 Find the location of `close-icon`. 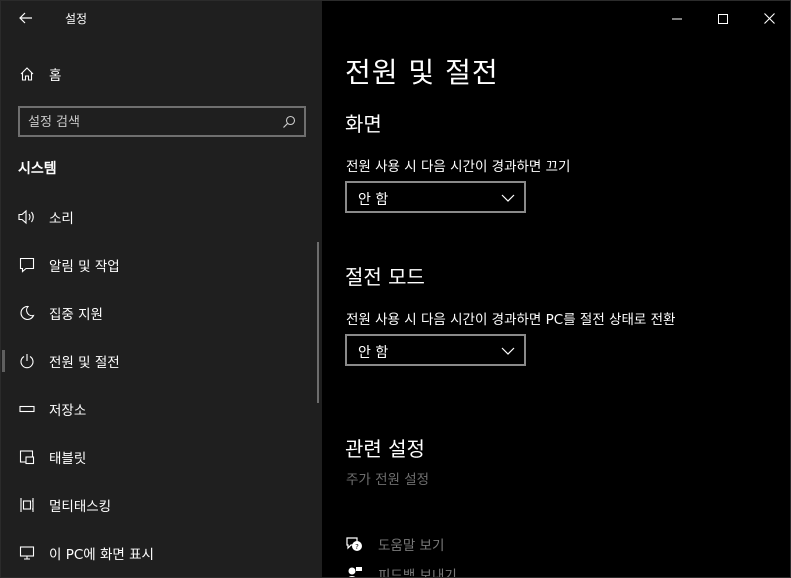

close-icon is located at coordinates (769, 18).